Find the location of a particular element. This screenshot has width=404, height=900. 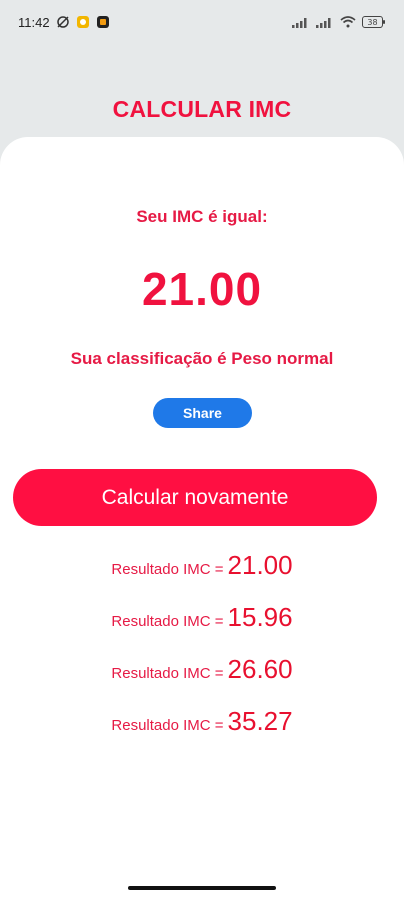

history-value: 35.27 is located at coordinates (260, 721).